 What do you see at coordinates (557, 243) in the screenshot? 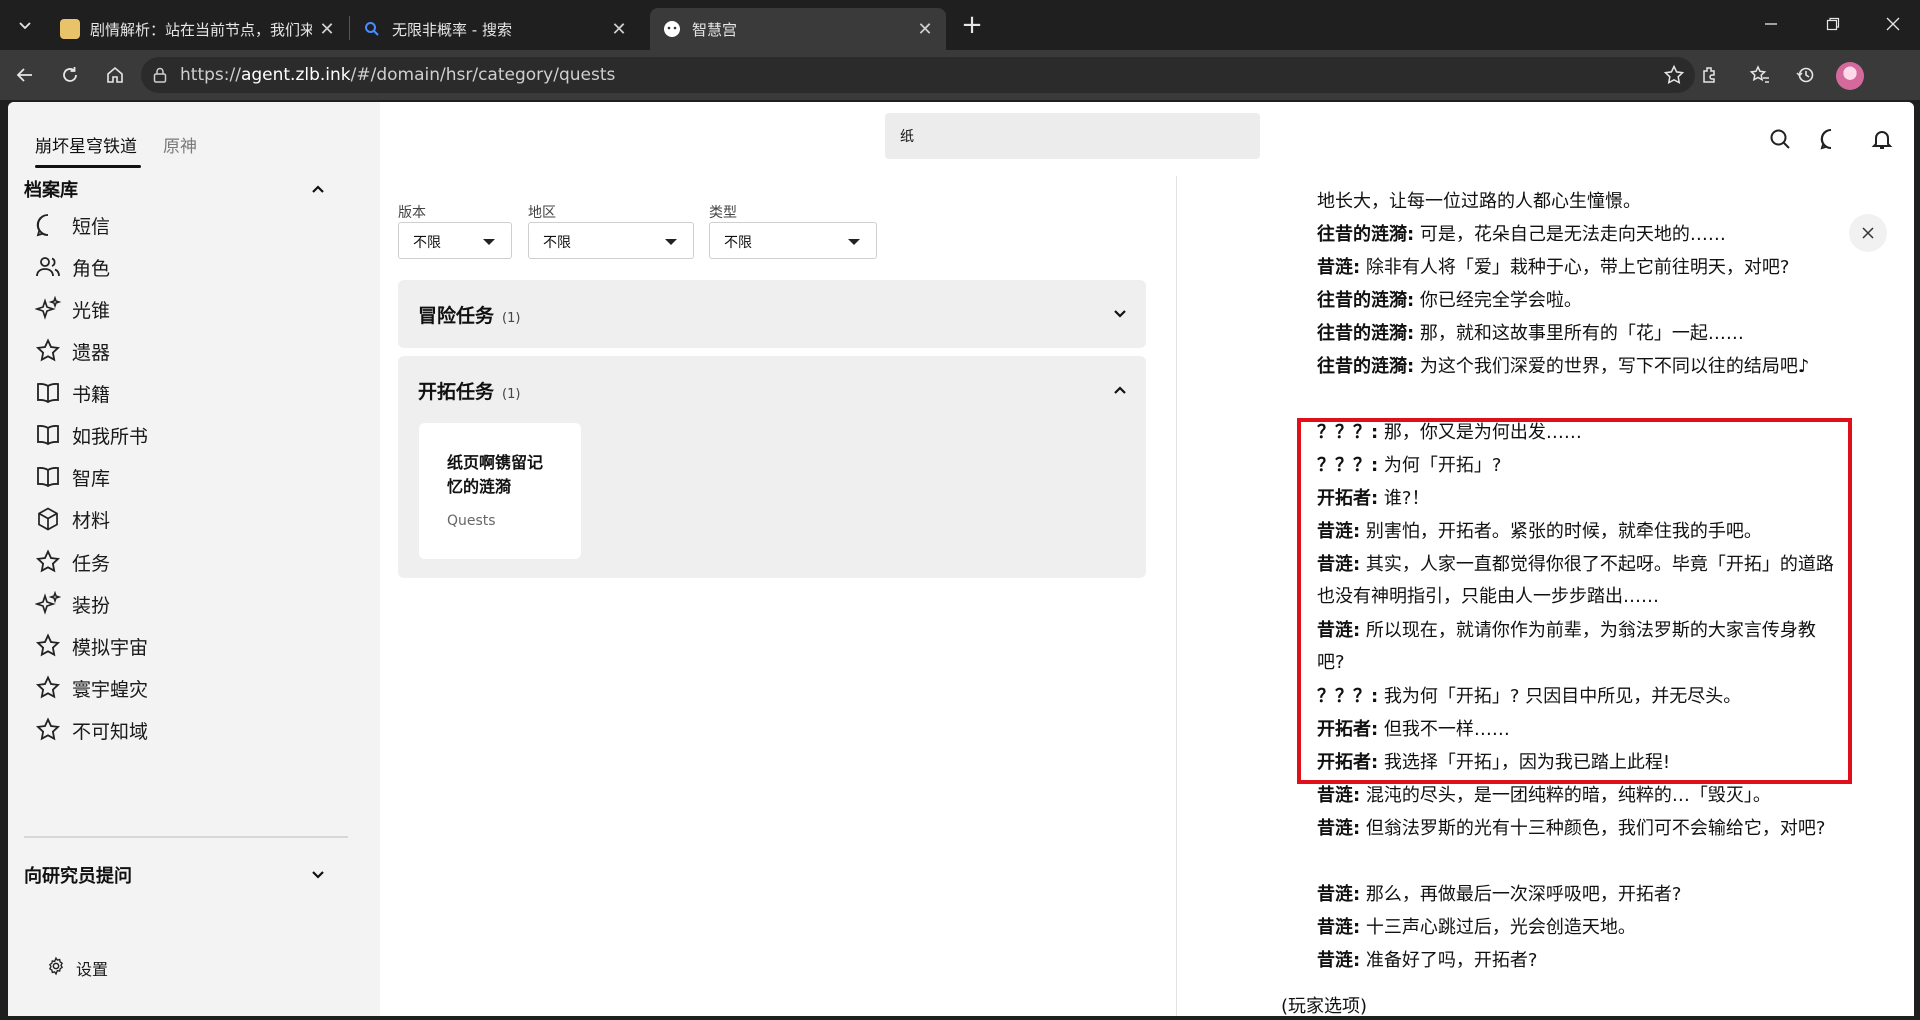
I see `select-value: 不限` at bounding box center [557, 243].